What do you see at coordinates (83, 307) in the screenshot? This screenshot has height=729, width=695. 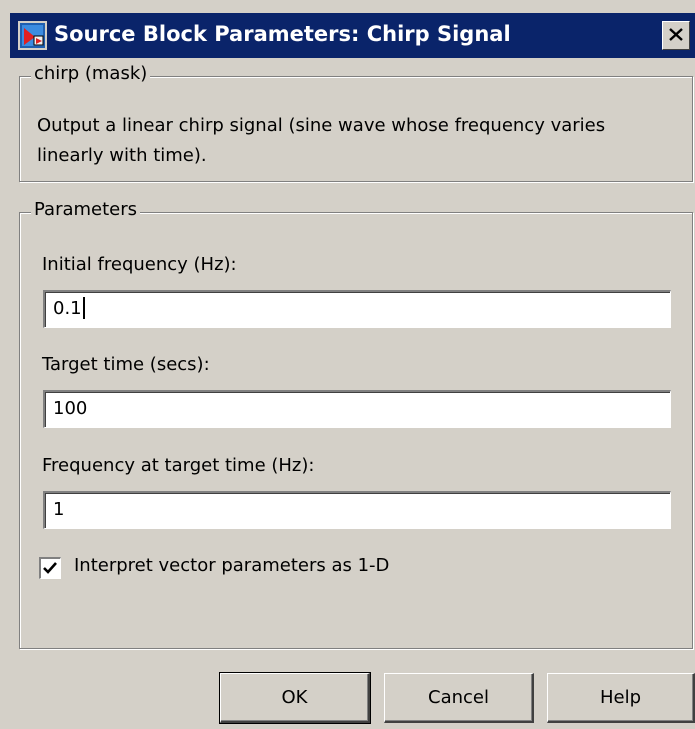 I see `text-caret` at bounding box center [83, 307].